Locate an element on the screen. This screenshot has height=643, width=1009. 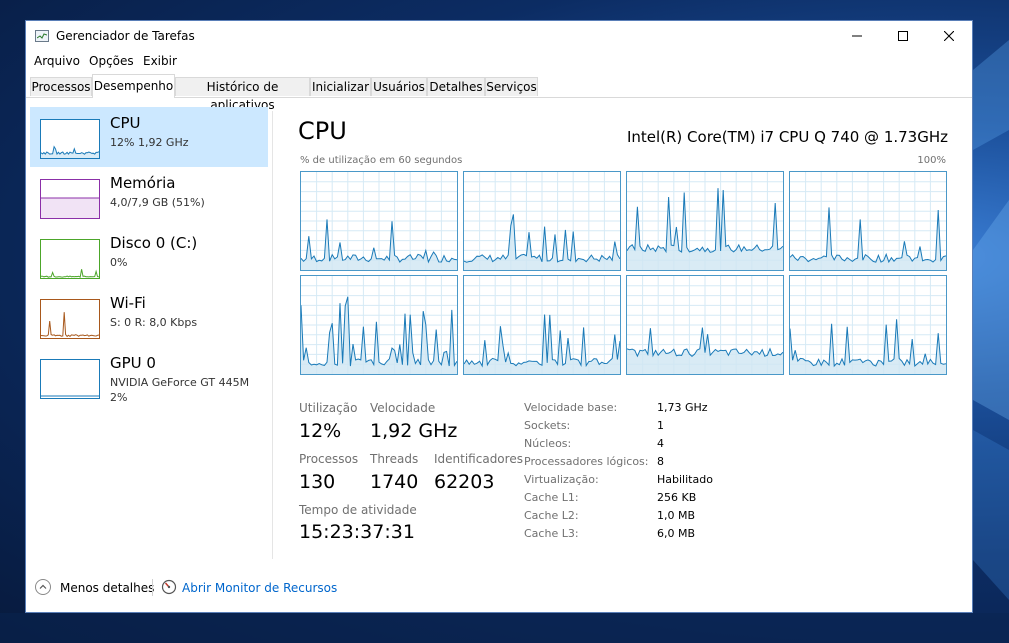
sidebar-item-memoria: Memória 4,0/7,9 GB (51%) is located at coordinates (149, 197).